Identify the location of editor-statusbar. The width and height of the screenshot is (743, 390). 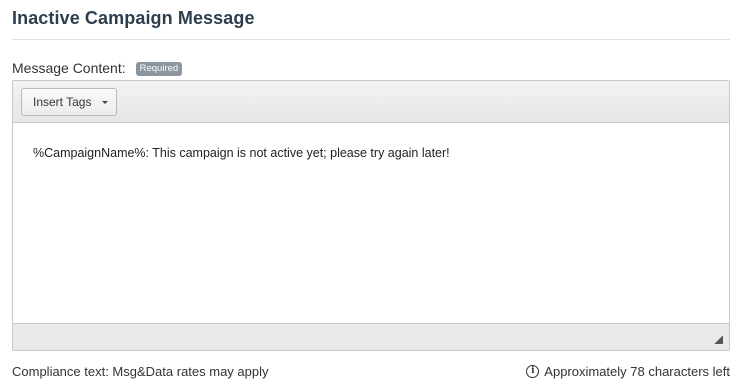
(371, 336).